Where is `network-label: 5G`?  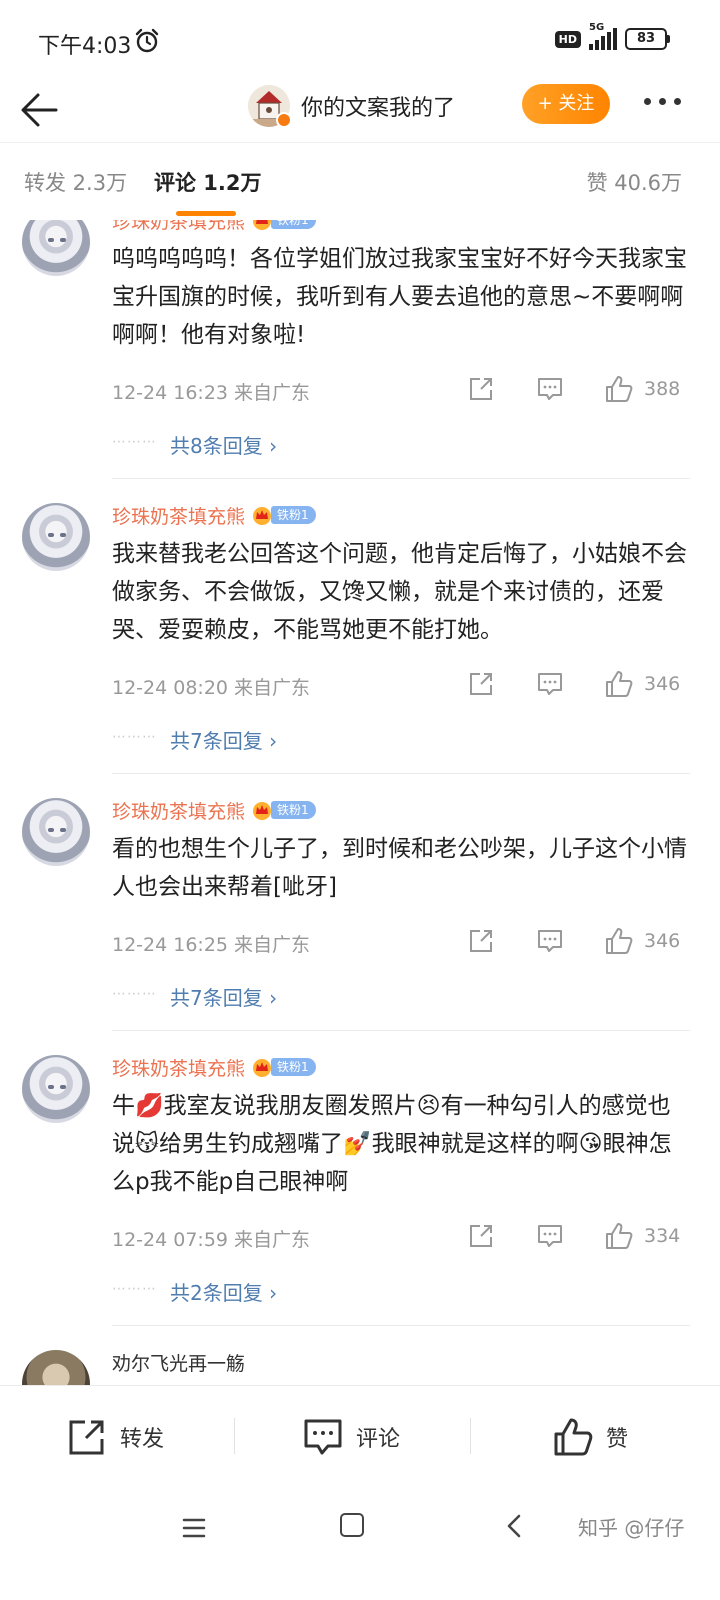
network-label: 5G is located at coordinates (597, 27).